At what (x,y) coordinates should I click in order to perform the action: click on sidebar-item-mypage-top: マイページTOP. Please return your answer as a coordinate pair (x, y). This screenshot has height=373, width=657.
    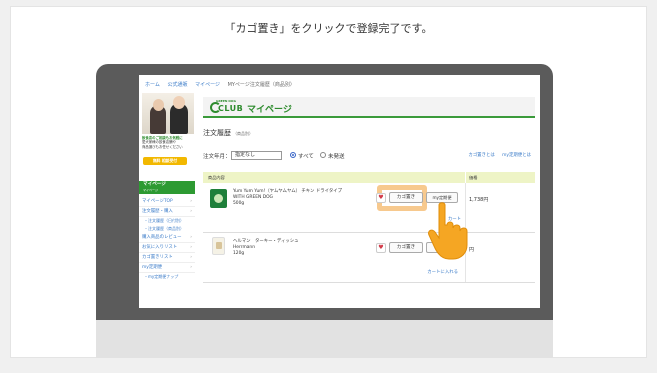
    Looking at the image, I should click on (167, 202).